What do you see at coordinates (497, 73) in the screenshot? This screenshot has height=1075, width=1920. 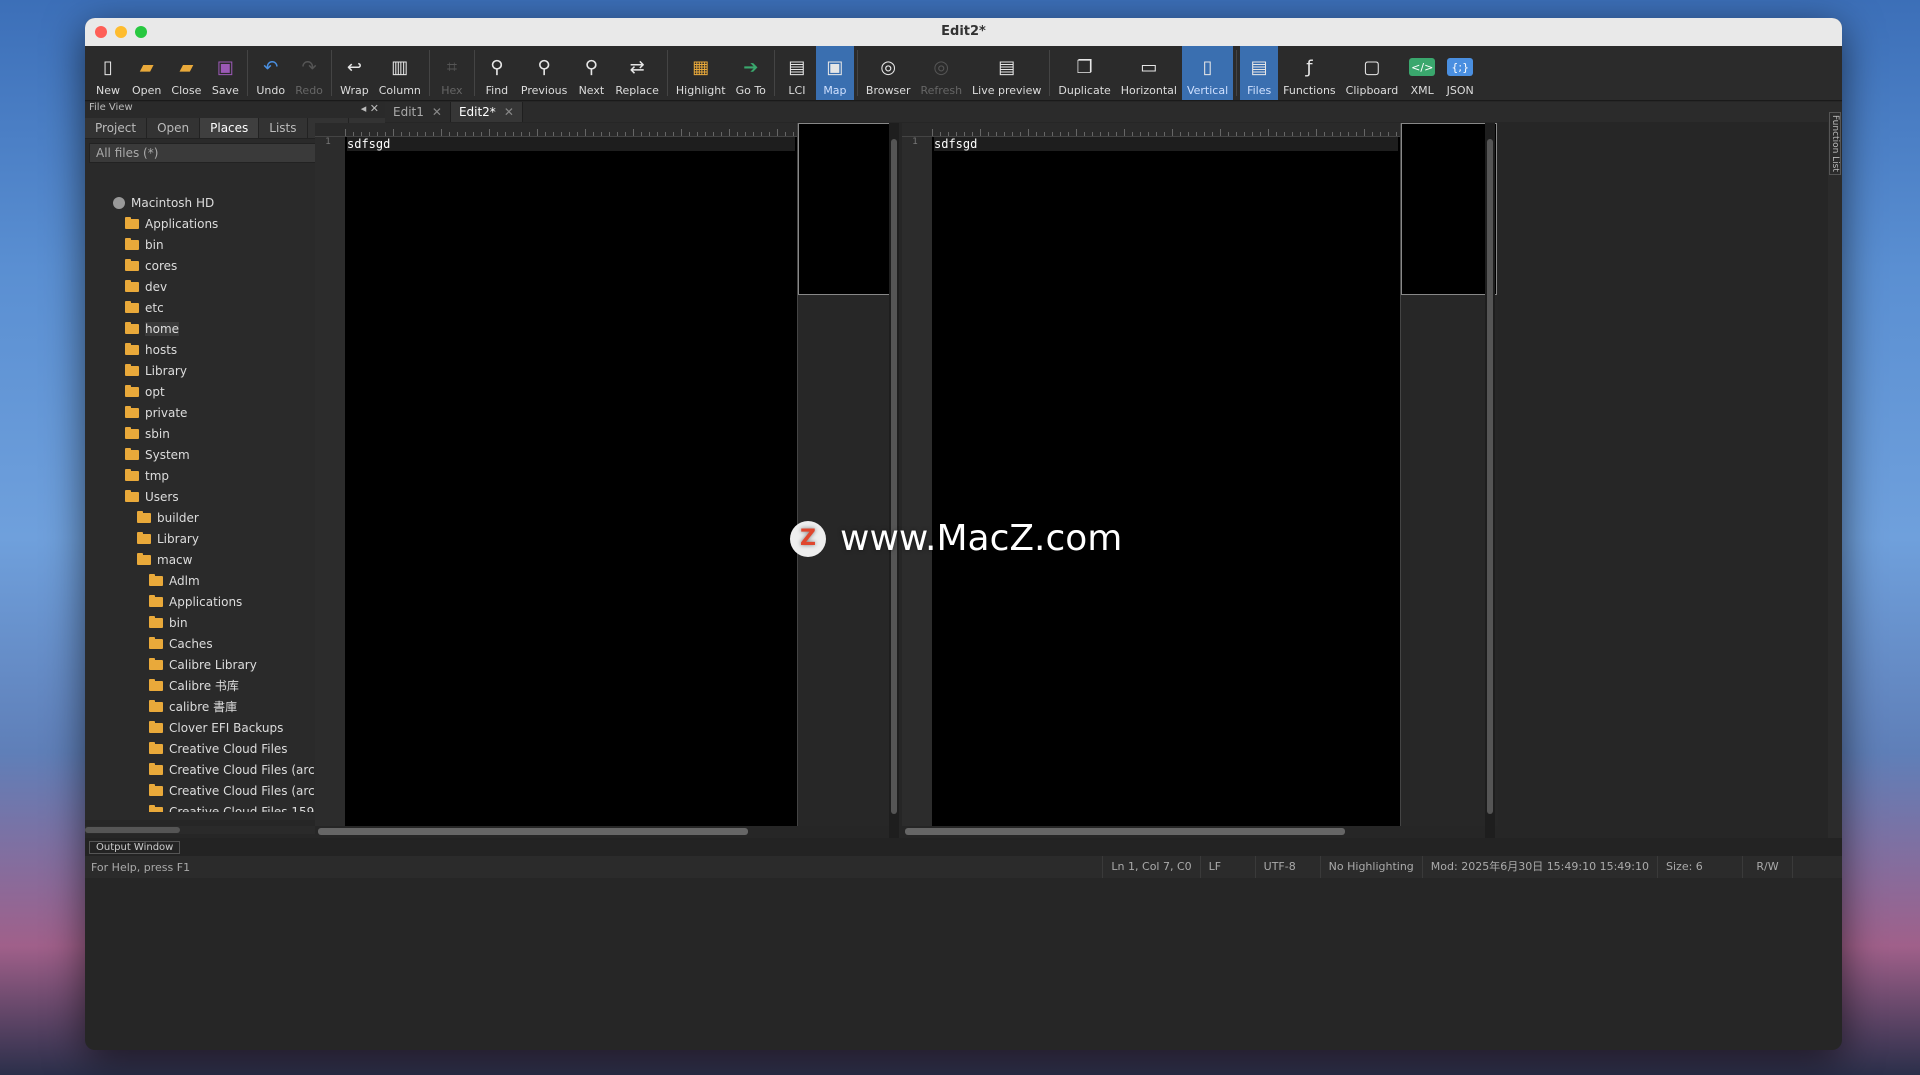 I see `toolbar-find-button: ⚲ Find` at bounding box center [497, 73].